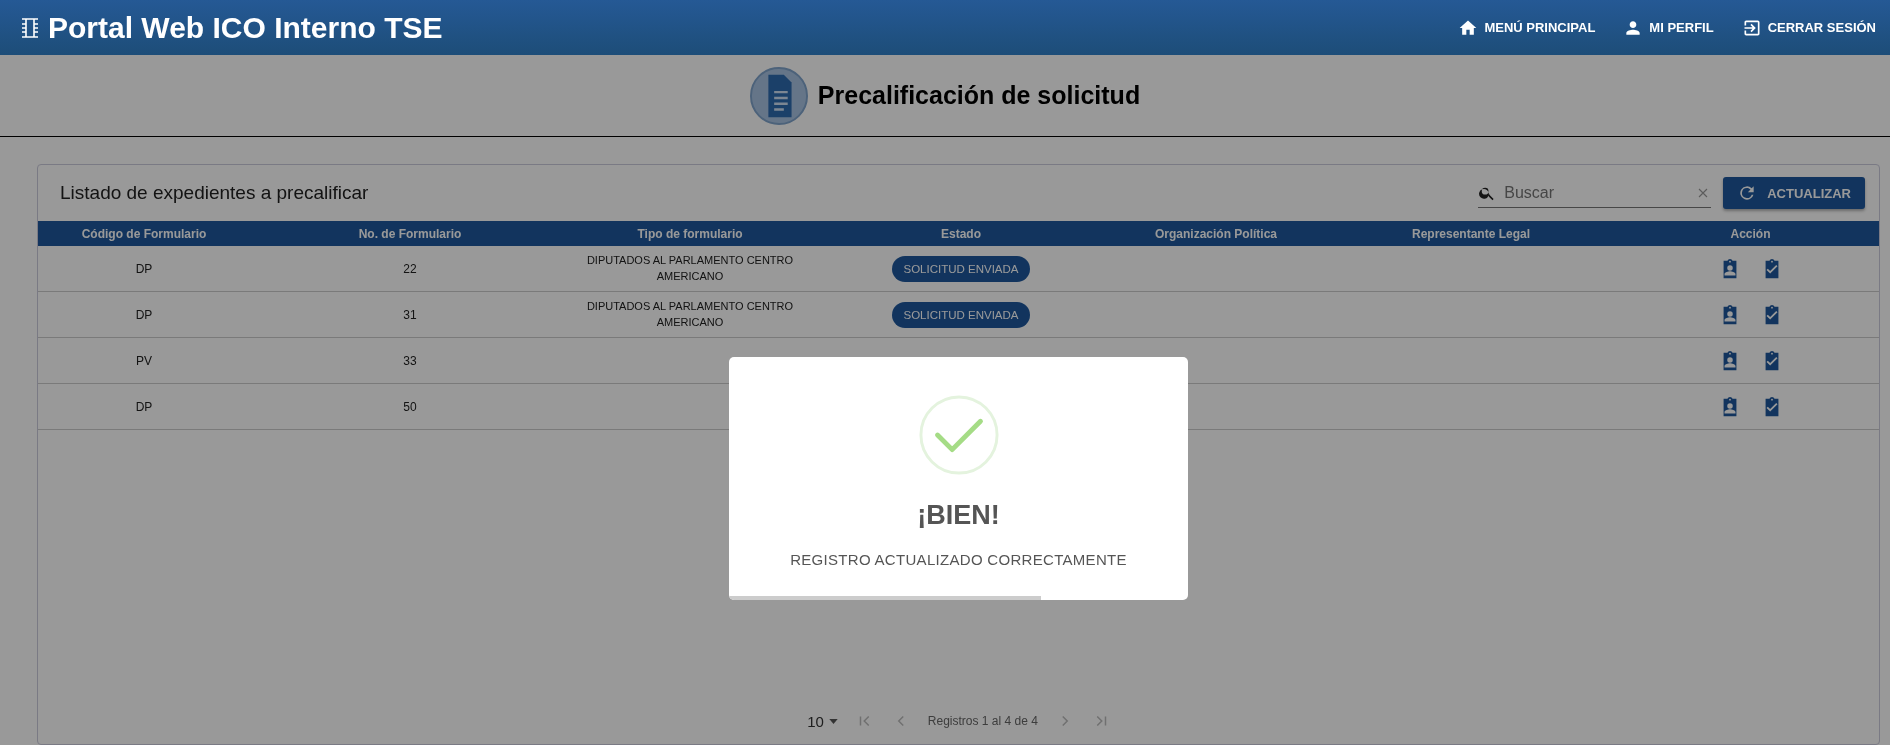 This screenshot has width=1890, height=745. I want to click on page-title: Precalificación de solicitud, so click(979, 95).